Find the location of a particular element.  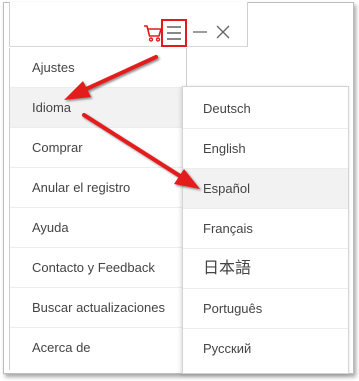

menu-item-acerca-de: Acerca de is located at coordinates (98, 348).